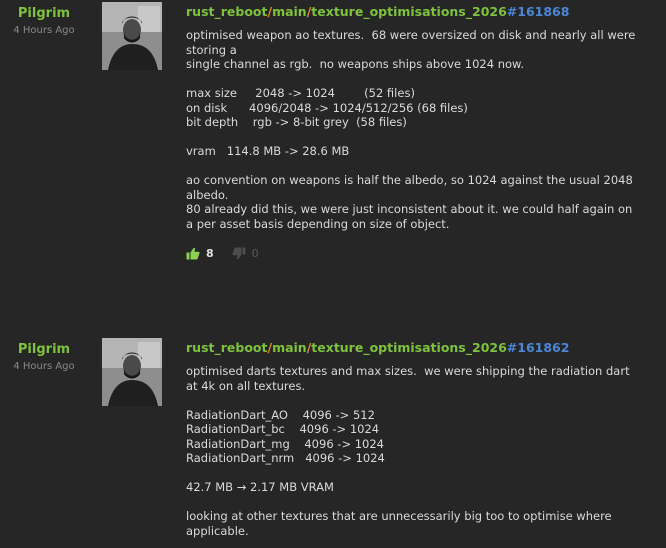  What do you see at coordinates (283, 429) in the screenshot?
I see `message-line: RadiationDart_bc 4096 -> 1024` at bounding box center [283, 429].